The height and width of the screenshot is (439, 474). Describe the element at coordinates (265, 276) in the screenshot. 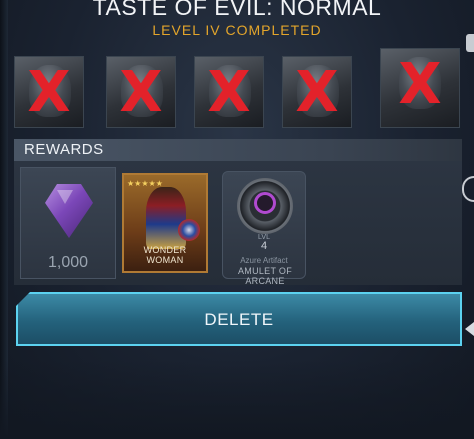

I see `artifact-name: AMULET OF ARCANE` at that location.